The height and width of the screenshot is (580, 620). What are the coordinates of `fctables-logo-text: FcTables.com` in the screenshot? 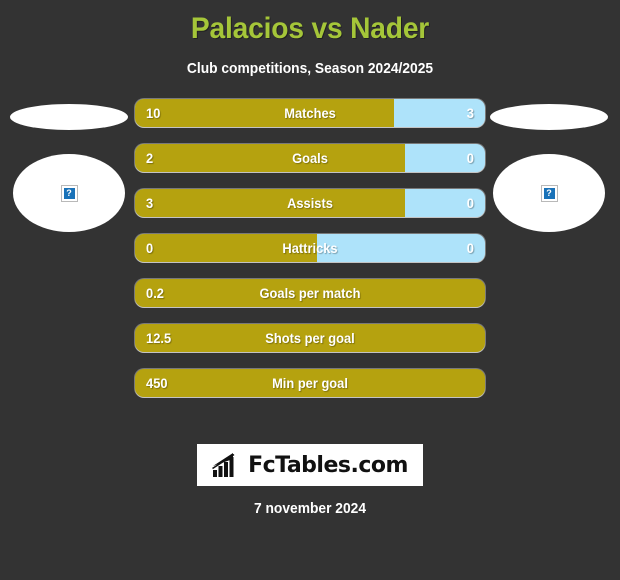 It's located at (328, 465).